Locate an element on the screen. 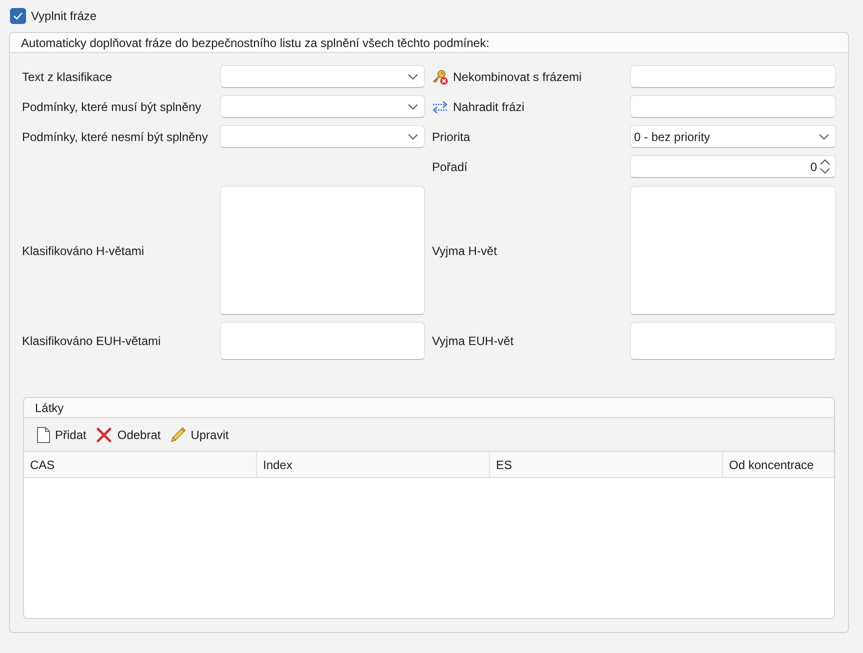  column-header: Od koncentrace is located at coordinates (778, 464).